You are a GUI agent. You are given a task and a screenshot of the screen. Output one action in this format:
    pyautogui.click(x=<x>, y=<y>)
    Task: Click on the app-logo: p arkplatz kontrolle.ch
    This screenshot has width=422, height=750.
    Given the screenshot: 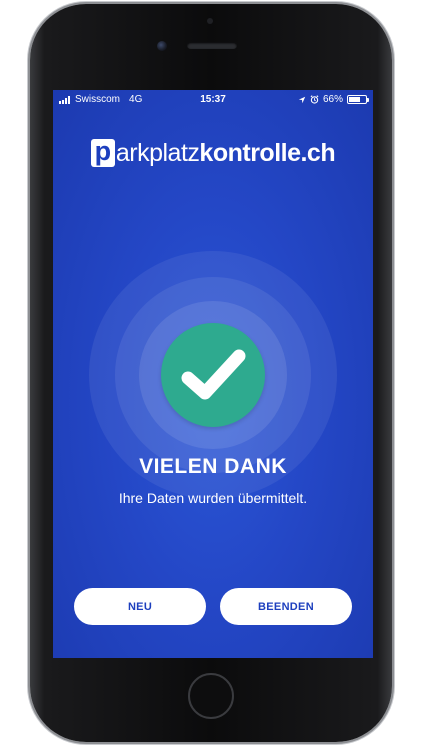 What is the action you would take?
    pyautogui.click(x=213, y=153)
    